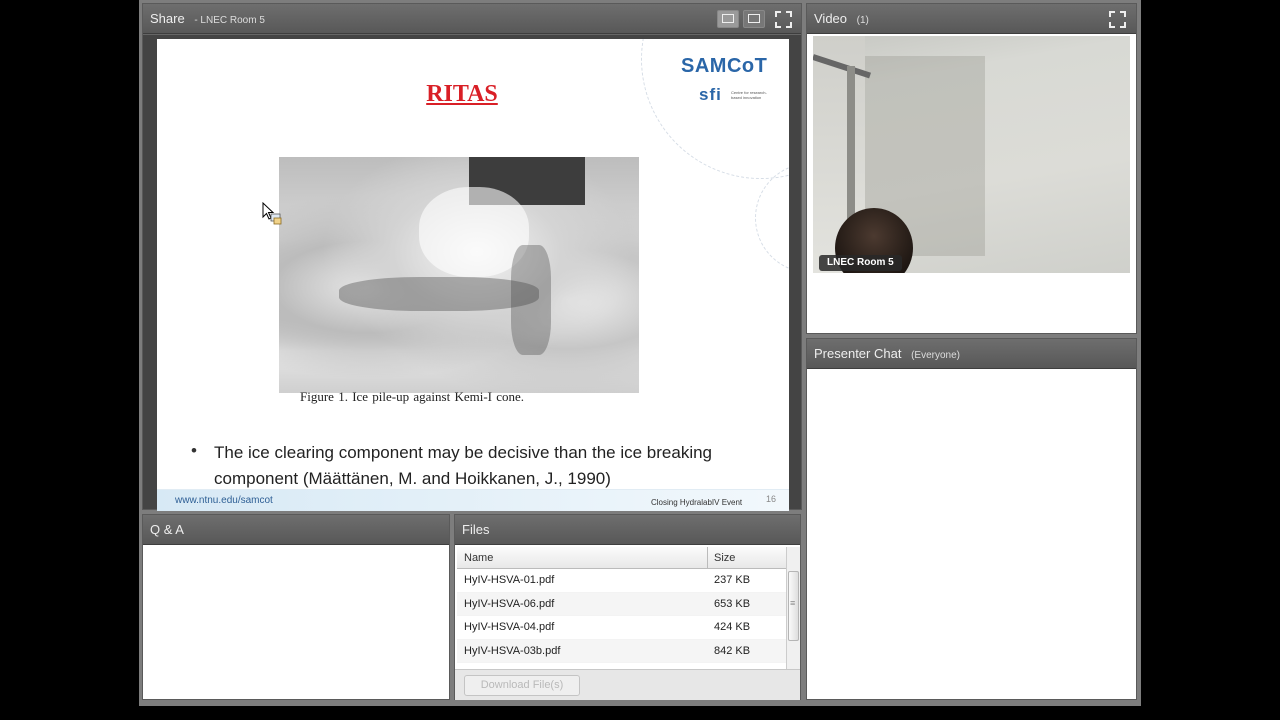 The height and width of the screenshot is (720, 1280). I want to click on file-name: HyIV-HSVA-03b.pdf, so click(512, 650).